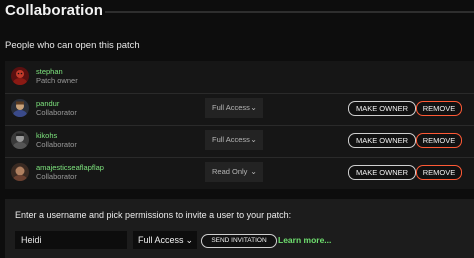 The height and width of the screenshot is (258, 474). What do you see at coordinates (70, 167) in the screenshot?
I see `username-link: amajesticseaflapflap` at bounding box center [70, 167].